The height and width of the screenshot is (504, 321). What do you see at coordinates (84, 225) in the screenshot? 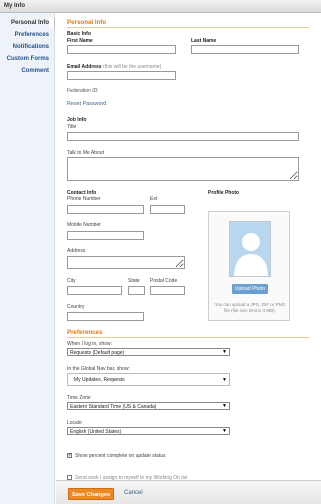
I see `mobile-number-label: Mobile Number` at bounding box center [84, 225].